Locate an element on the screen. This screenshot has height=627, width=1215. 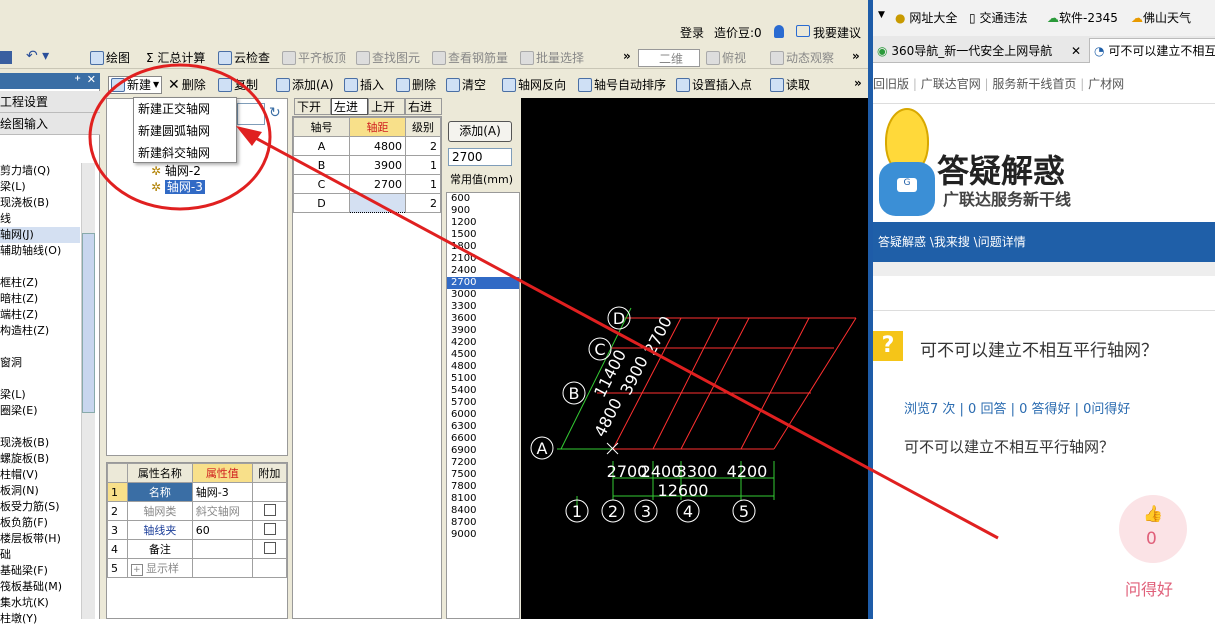
component-list-item: 基础梁(F) is located at coordinates (40, 571).